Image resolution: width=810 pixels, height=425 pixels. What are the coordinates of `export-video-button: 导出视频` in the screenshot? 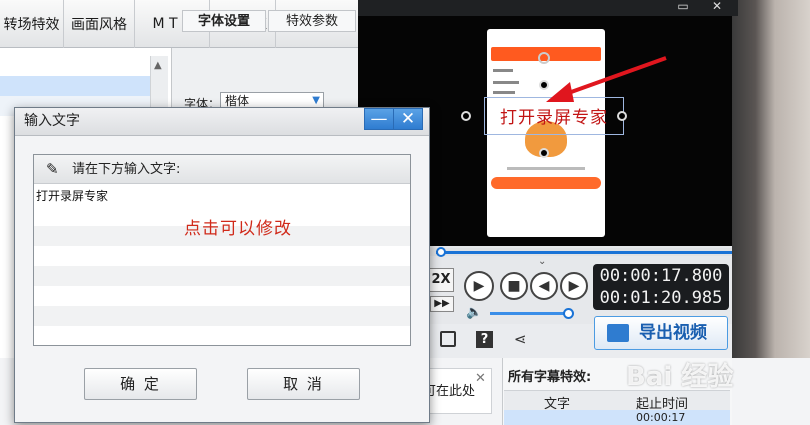 It's located at (661, 333).